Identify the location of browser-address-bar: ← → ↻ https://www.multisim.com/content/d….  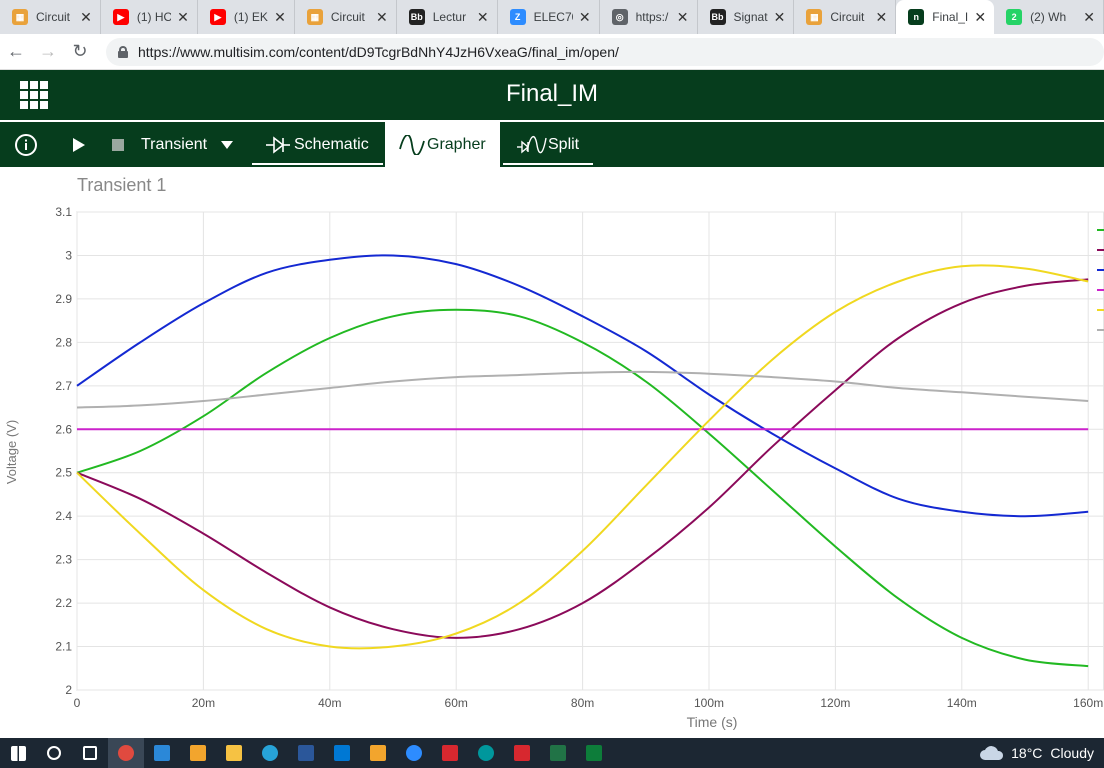
(552, 52).